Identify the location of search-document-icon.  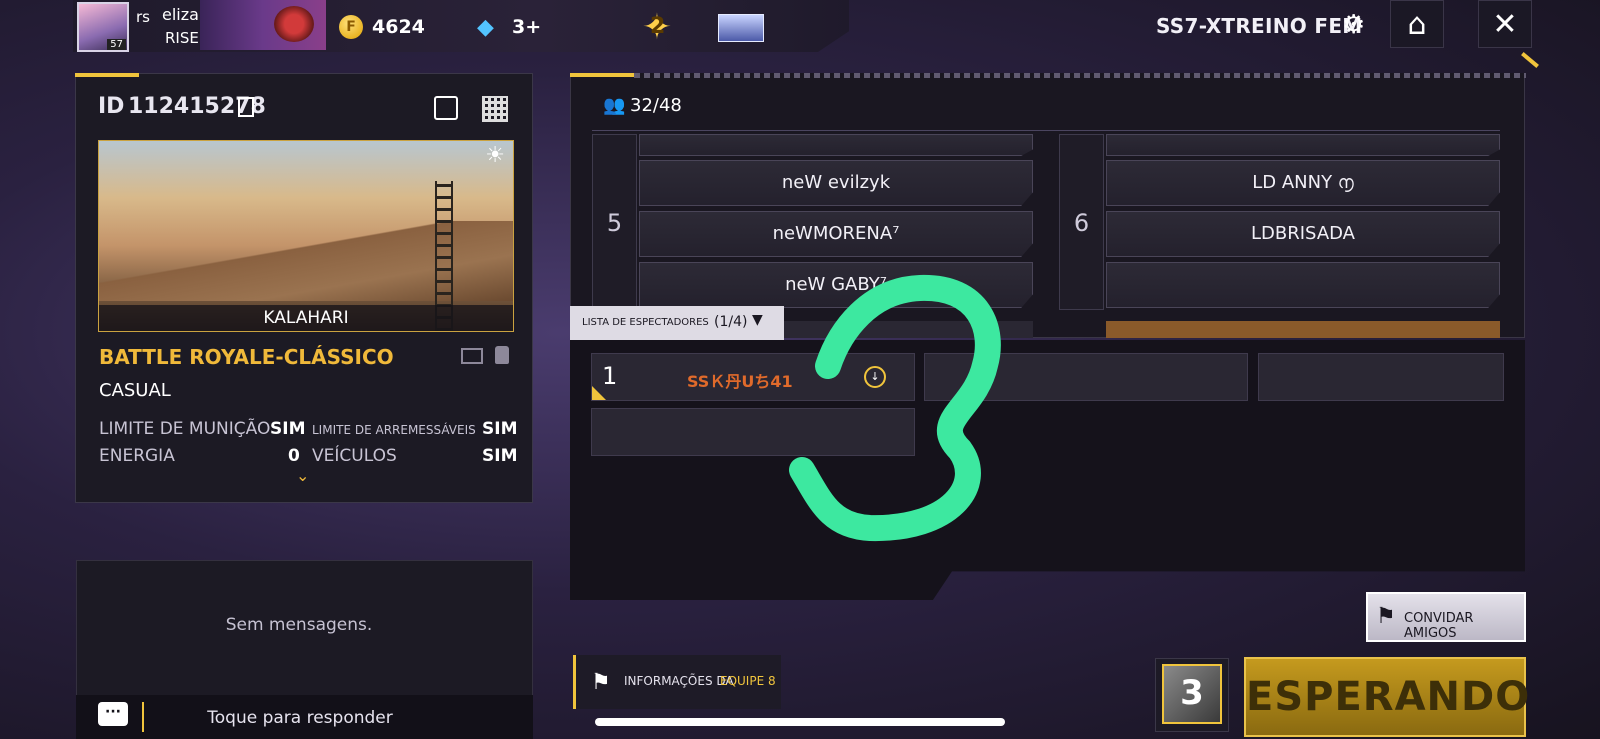
(446, 108).